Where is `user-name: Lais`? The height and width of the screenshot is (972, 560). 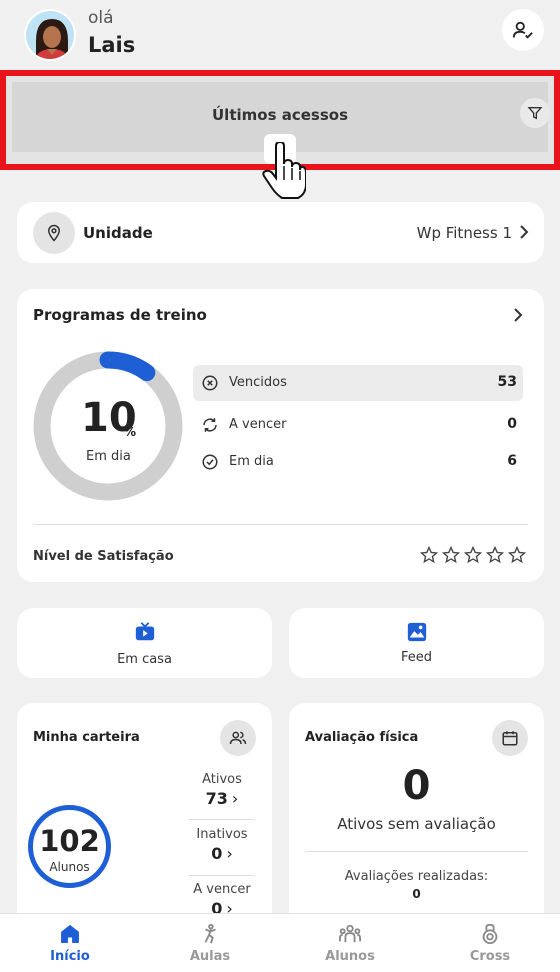
user-name: Lais is located at coordinates (112, 45).